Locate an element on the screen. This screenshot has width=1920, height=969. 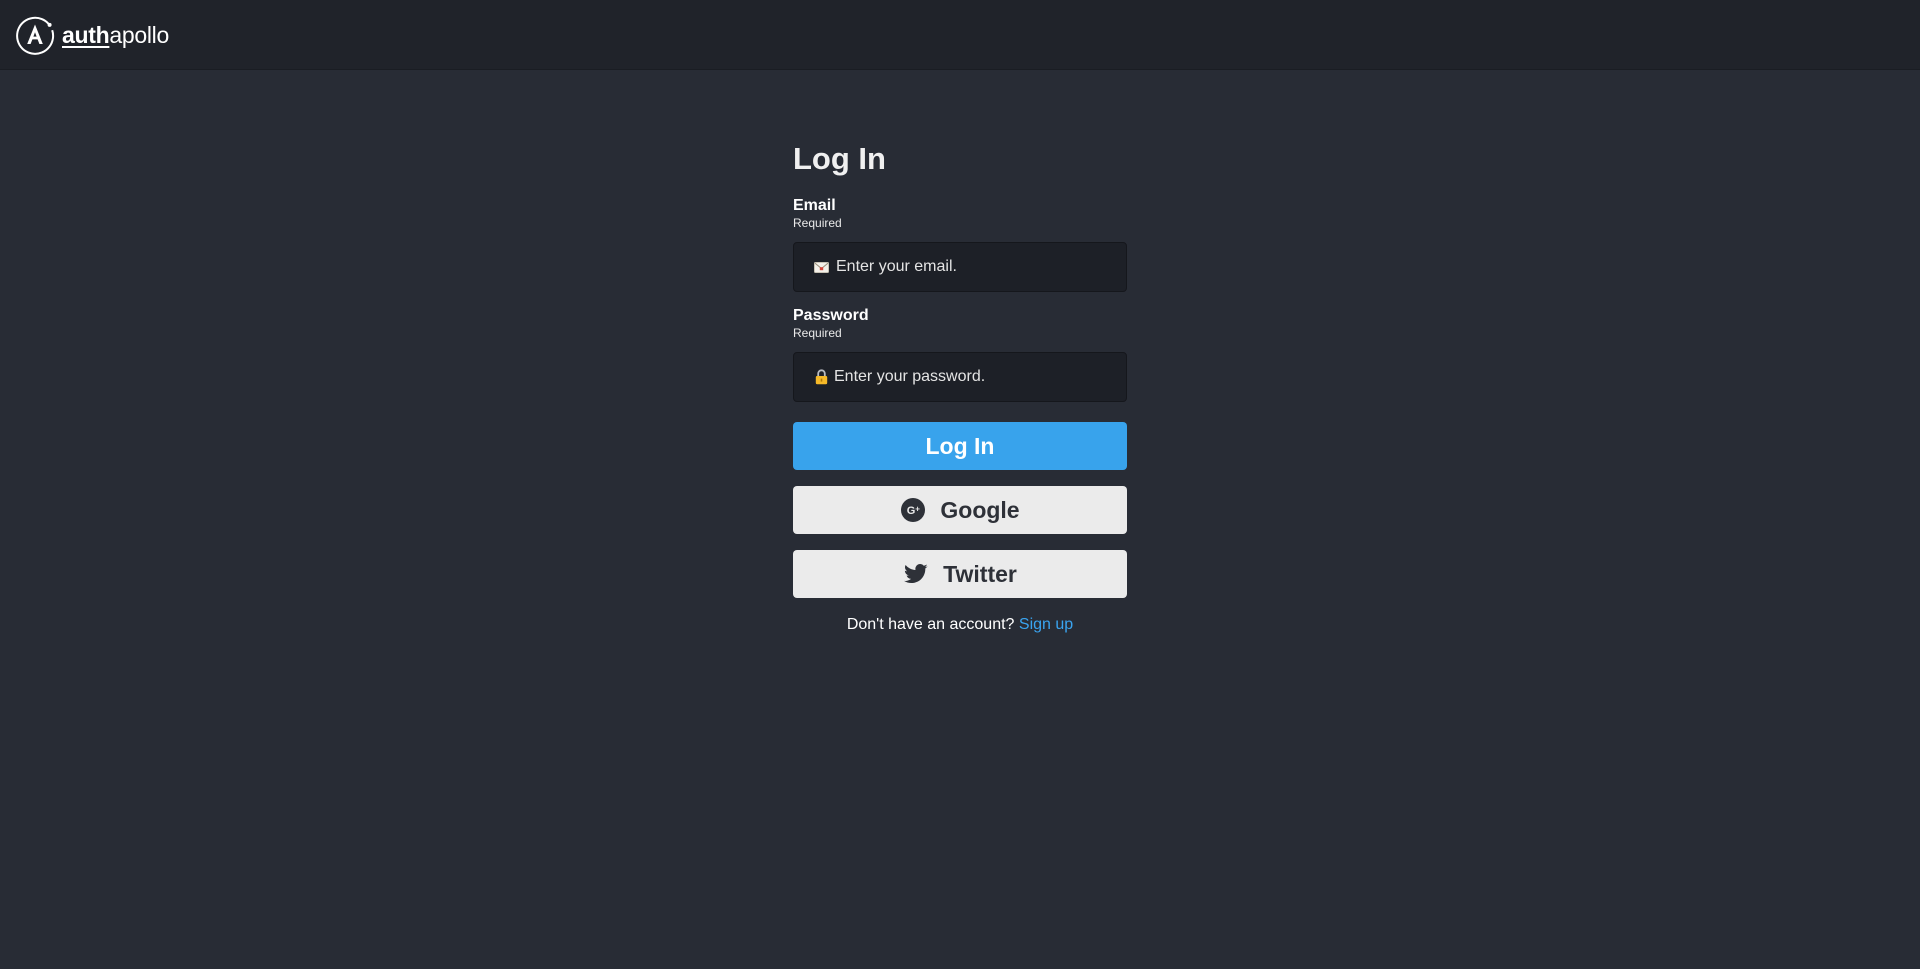
email-input is located at coordinates (981, 267).